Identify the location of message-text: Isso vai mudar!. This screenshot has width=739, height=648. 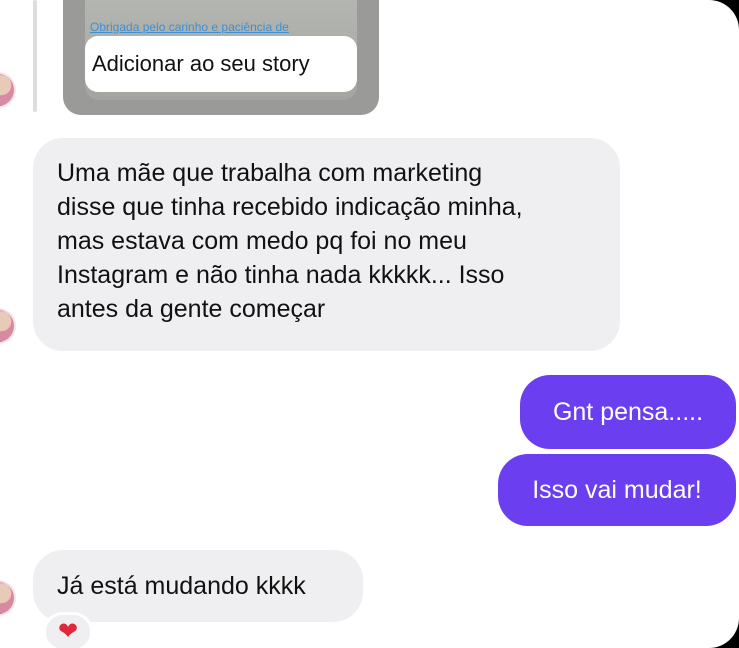
(617, 489).